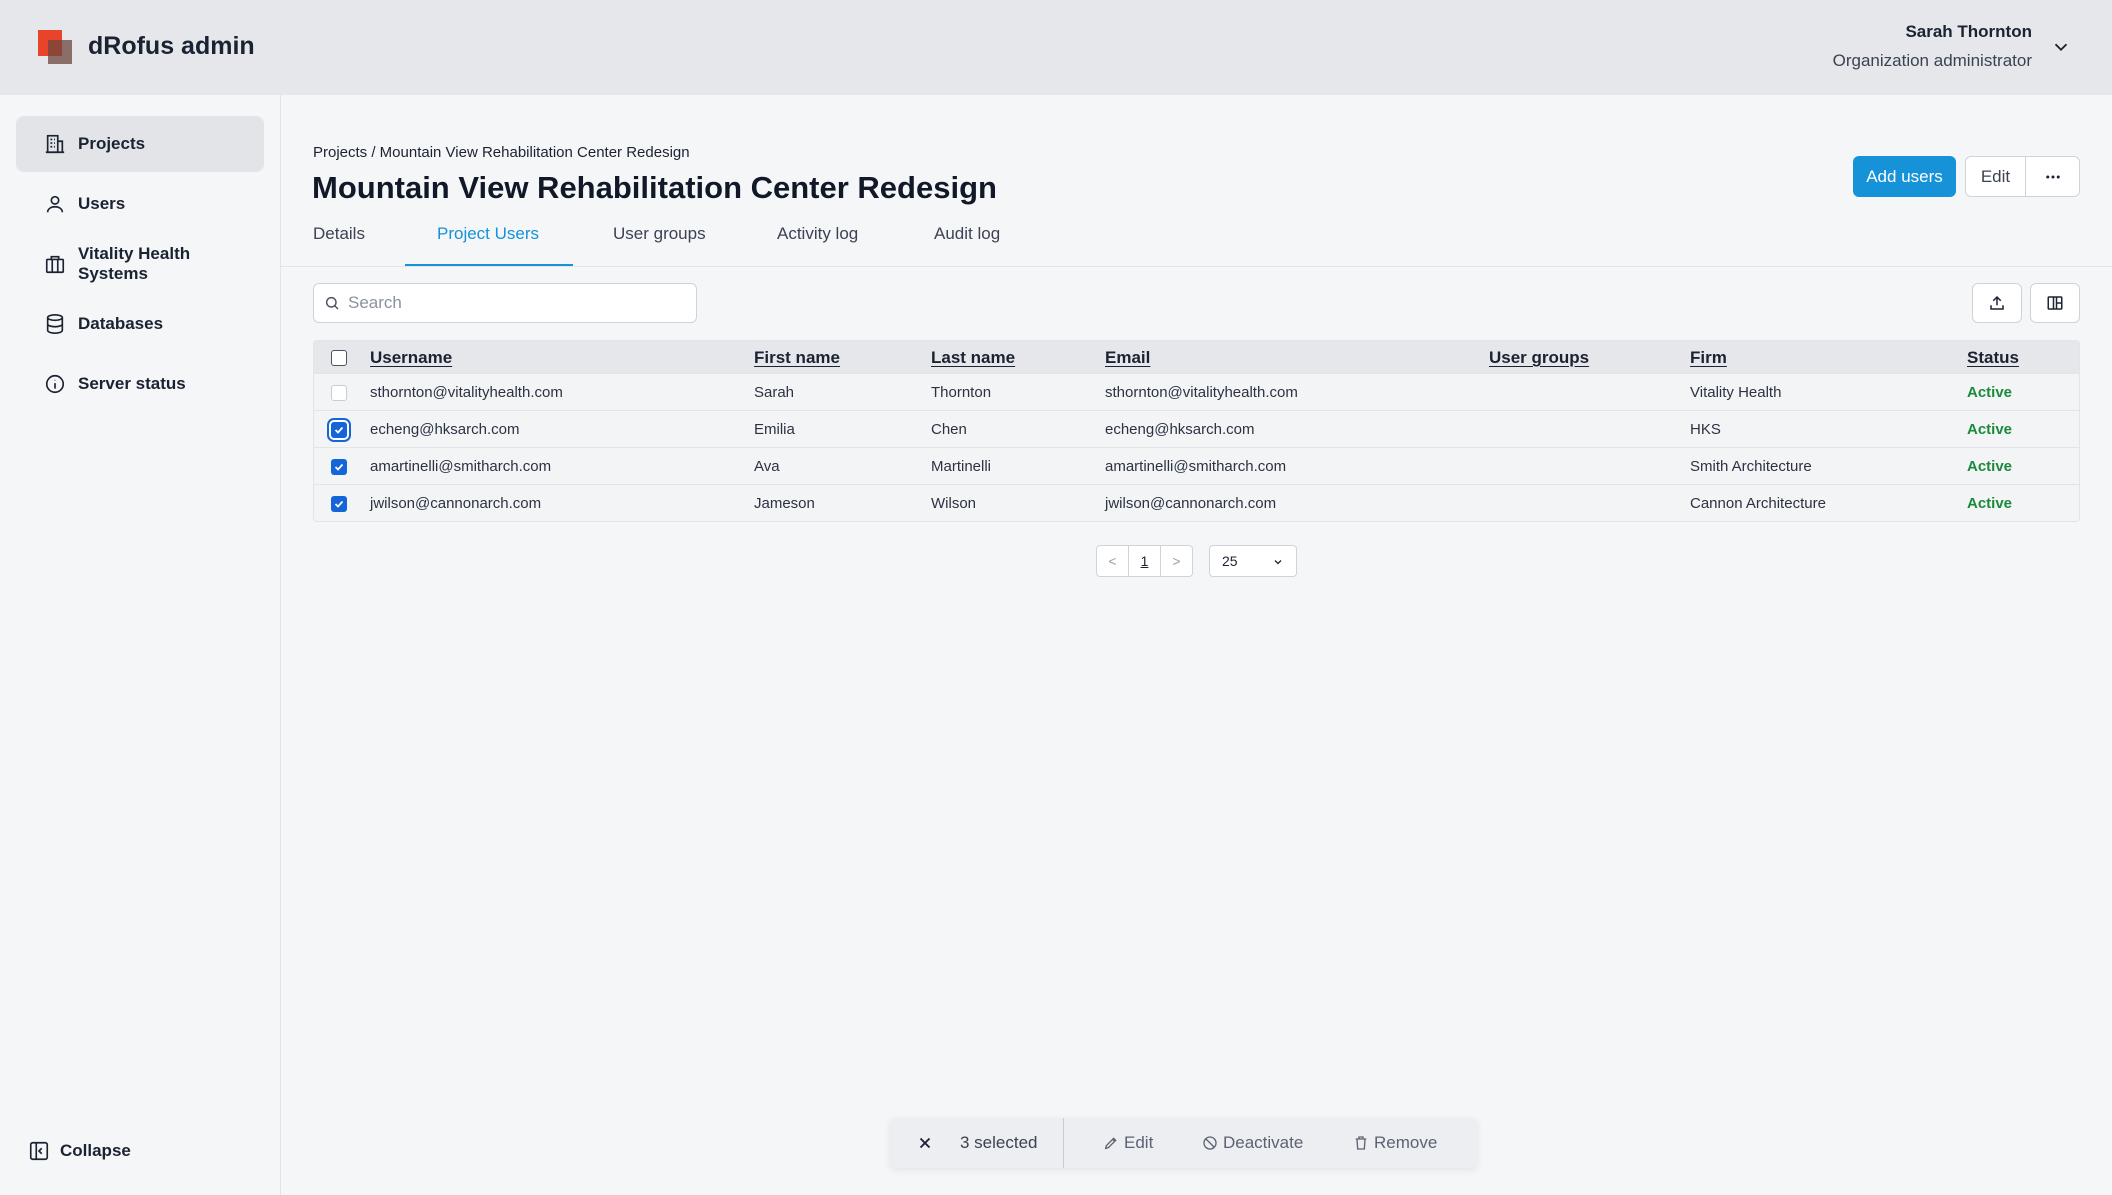 The height and width of the screenshot is (1195, 2112). What do you see at coordinates (456, 503) in the screenshot?
I see `cell-username: jwilson@cannonarch.com` at bounding box center [456, 503].